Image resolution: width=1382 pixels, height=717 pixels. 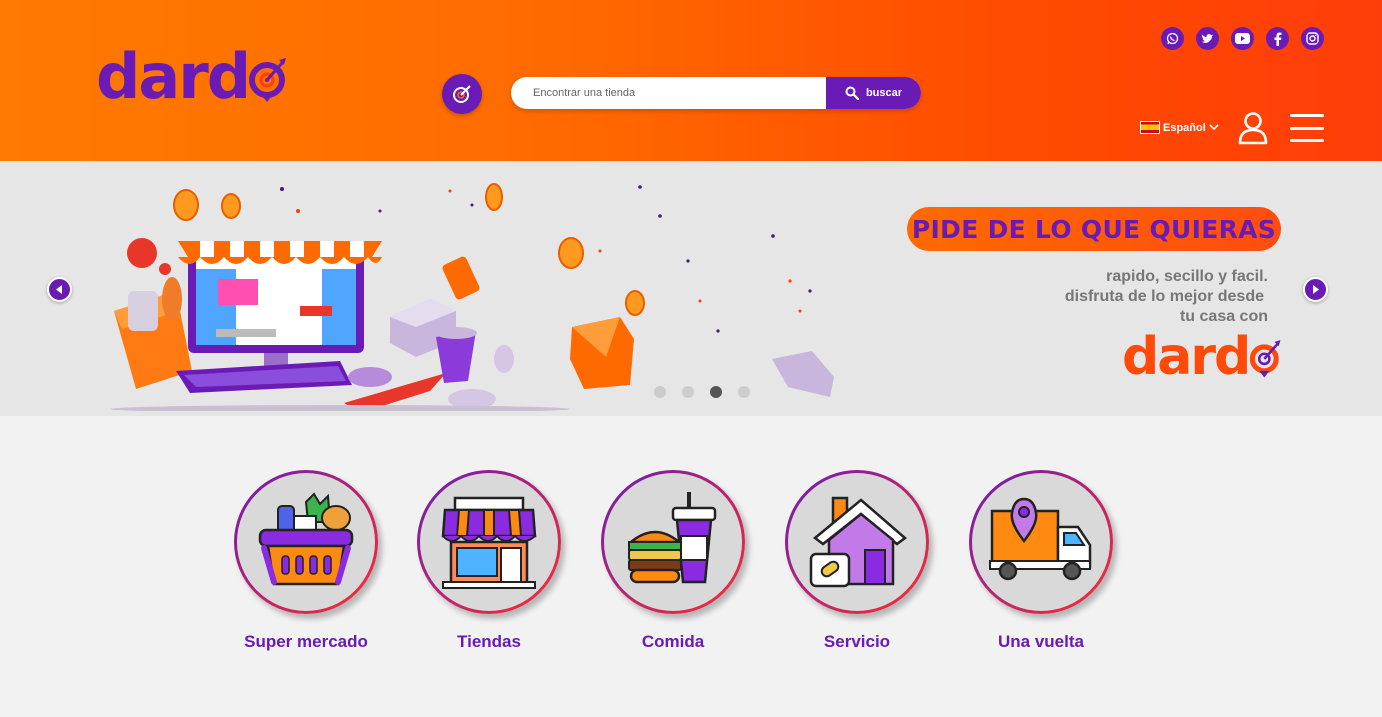 What do you see at coordinates (857, 641) in the screenshot?
I see `category-label: Servicio` at bounding box center [857, 641].